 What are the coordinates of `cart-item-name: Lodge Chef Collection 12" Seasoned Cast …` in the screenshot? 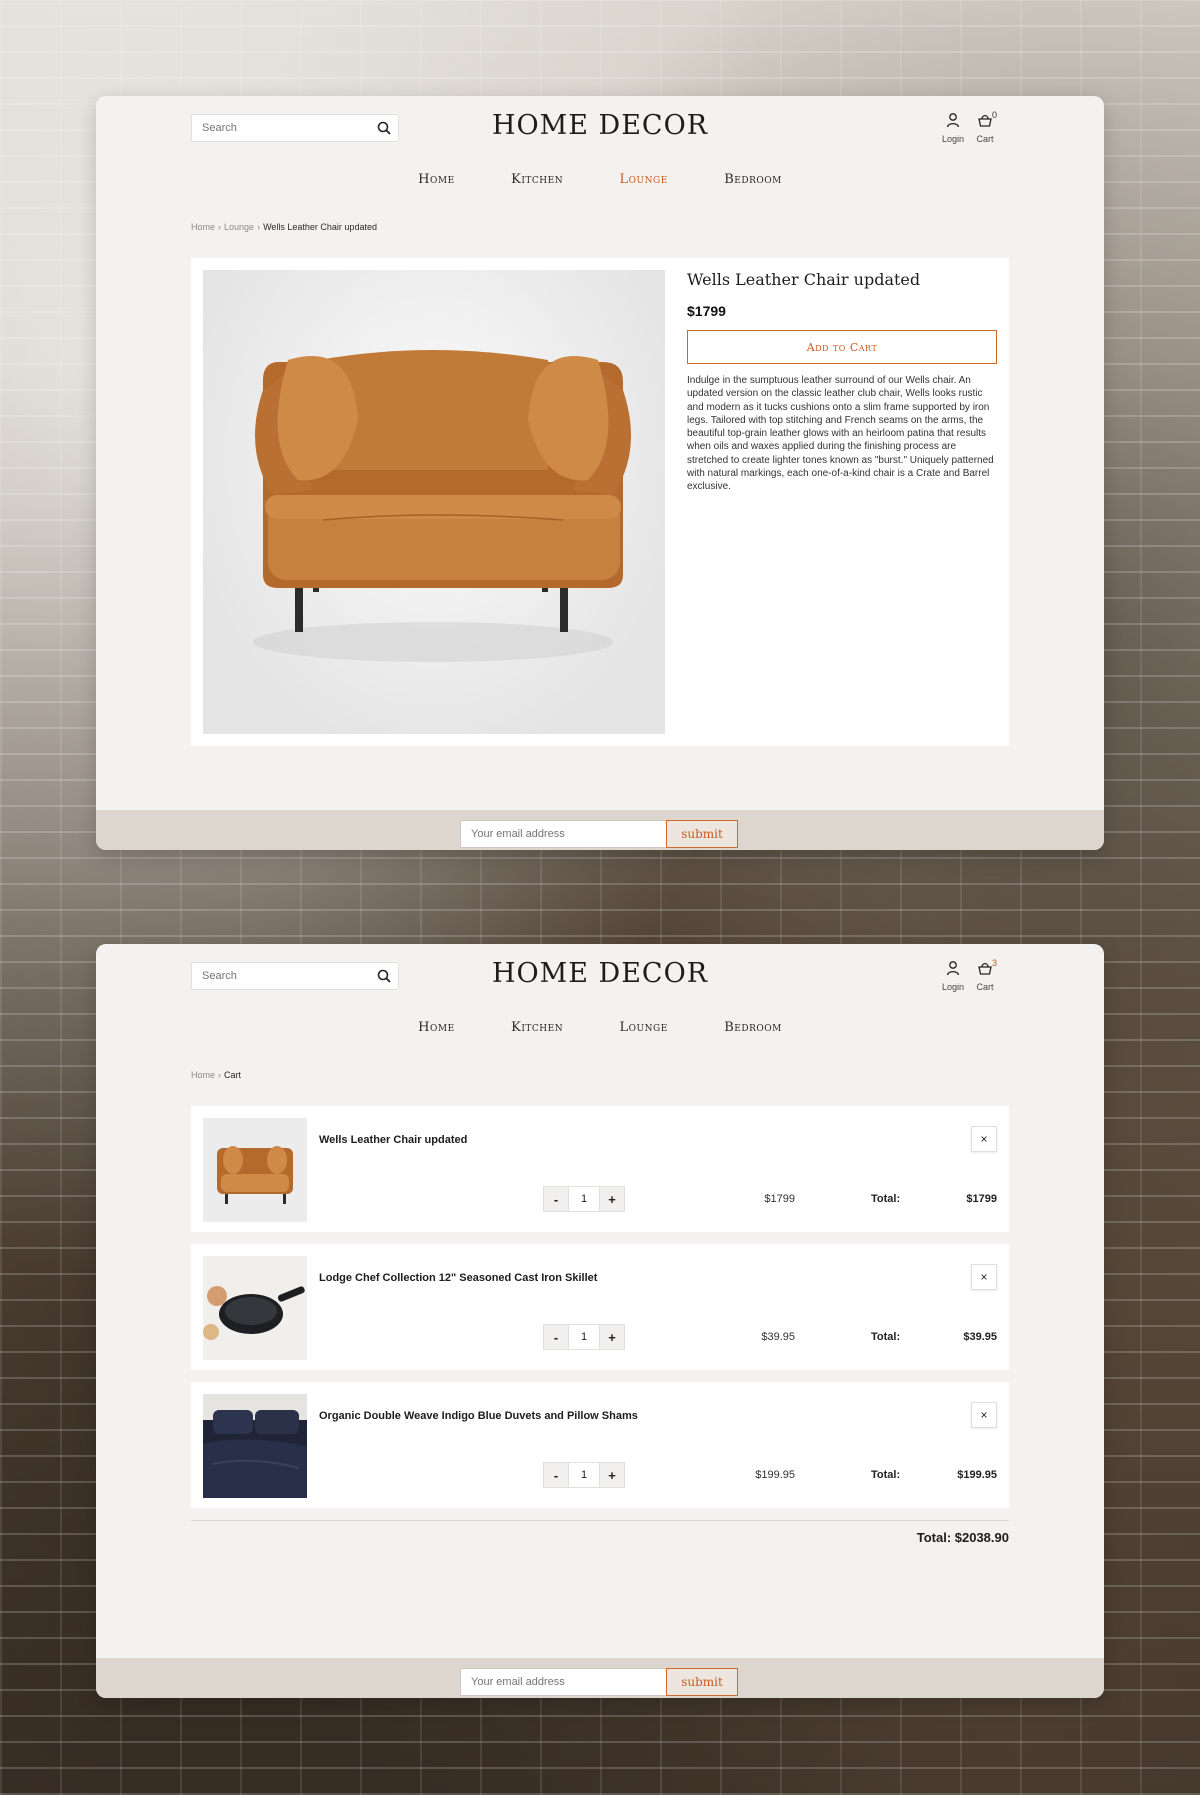 It's located at (458, 1278).